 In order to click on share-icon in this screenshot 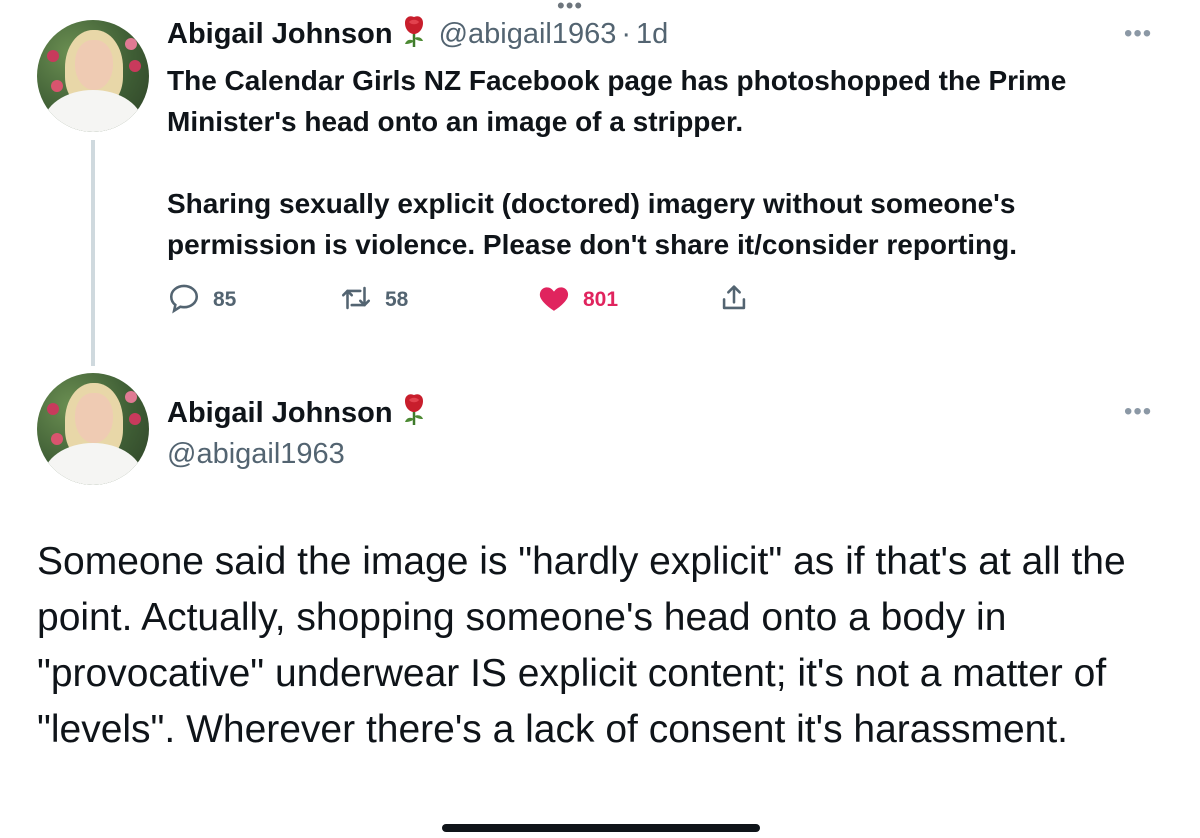, I will do `click(734, 300)`.